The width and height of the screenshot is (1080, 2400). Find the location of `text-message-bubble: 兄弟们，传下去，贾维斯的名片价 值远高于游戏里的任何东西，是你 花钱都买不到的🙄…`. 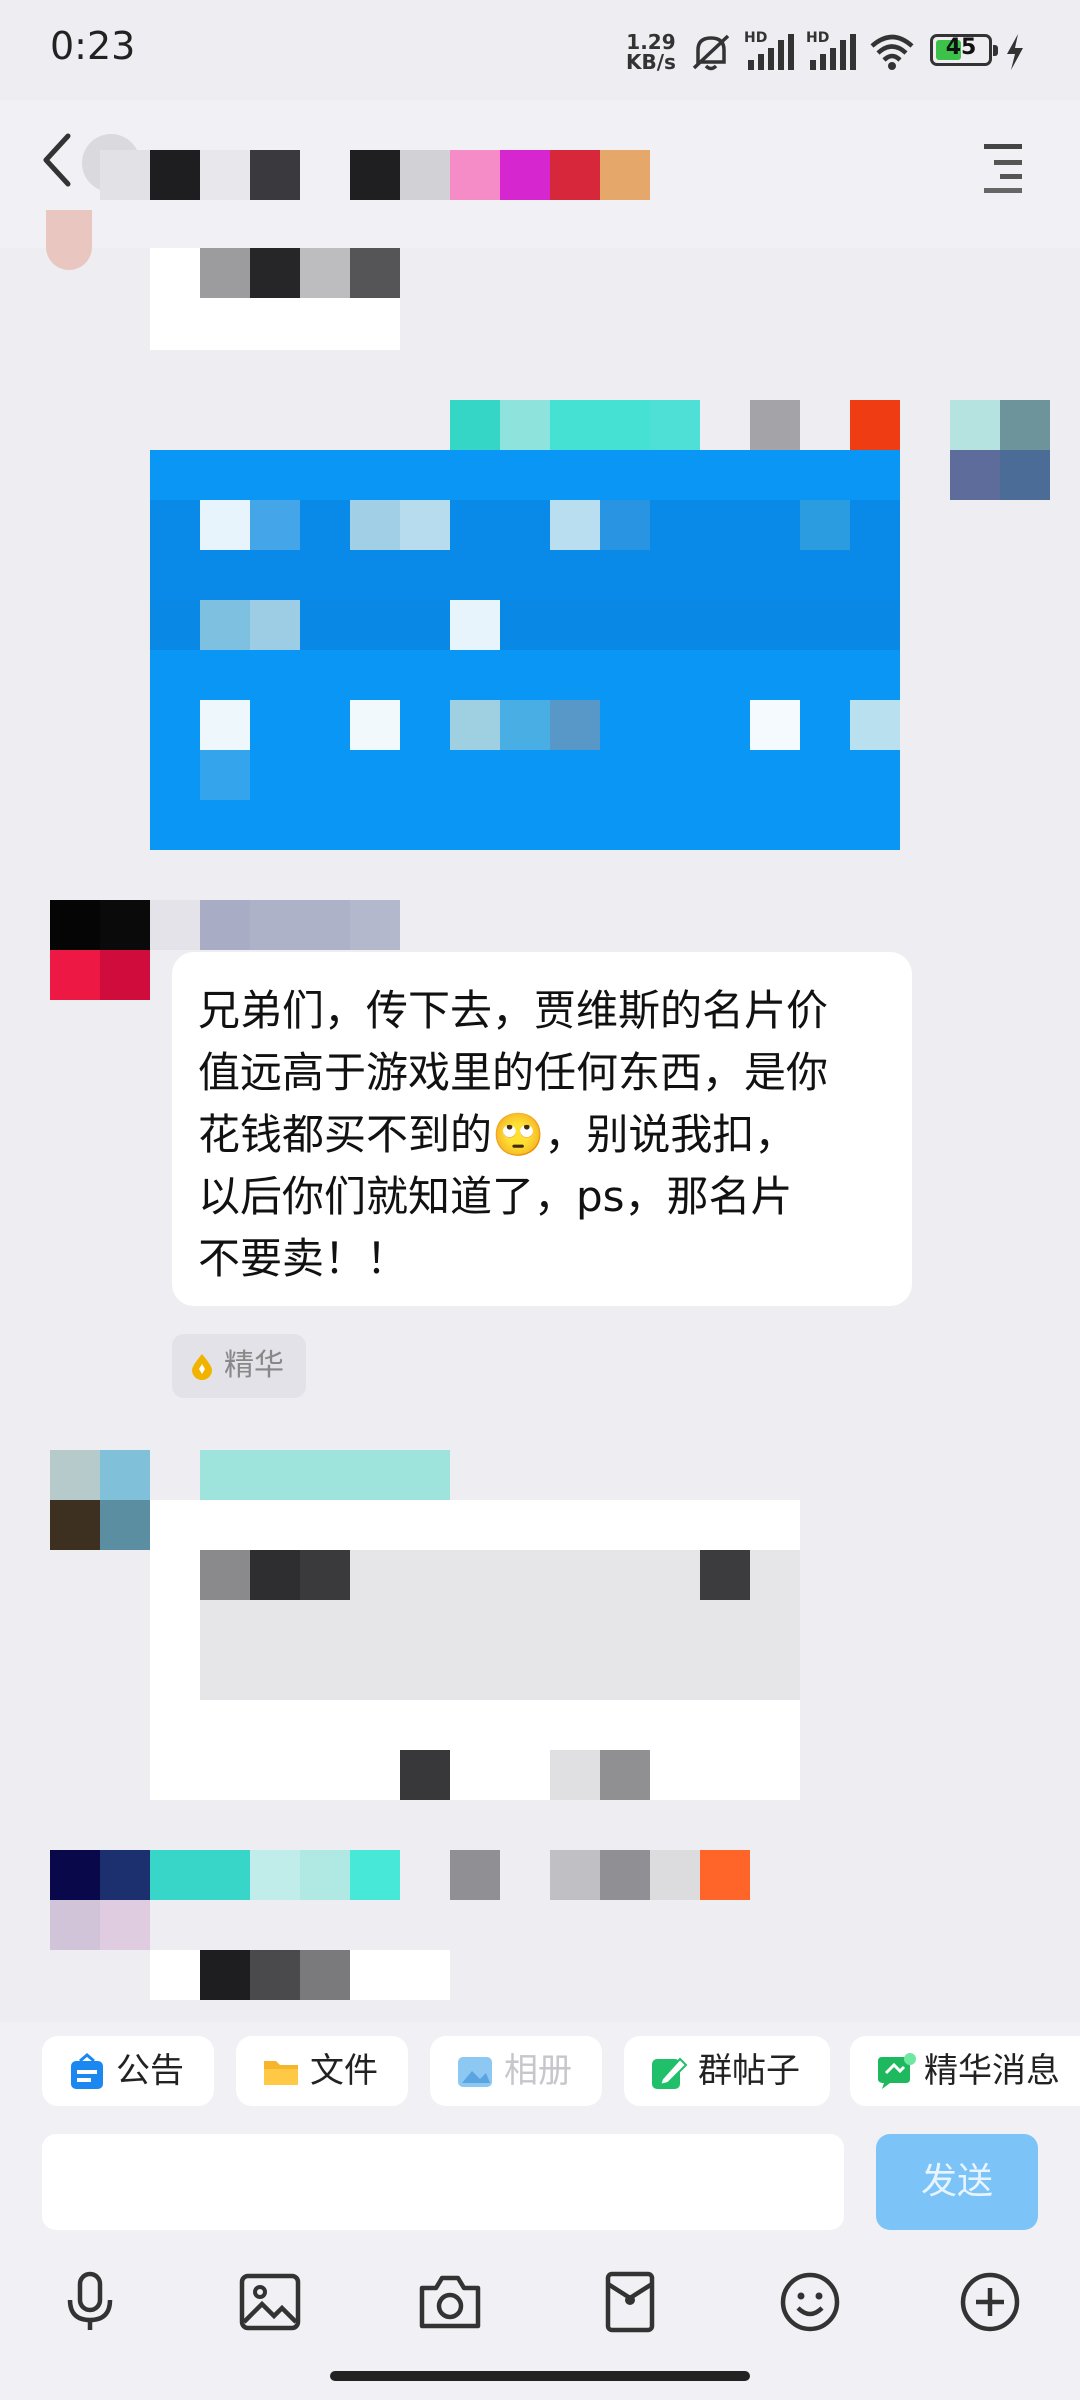

text-message-bubble: 兄弟们，传下去，贾维斯的名片价 值远高于游戏里的任何东西，是你 花钱都买不到的🙄… is located at coordinates (542, 1129).